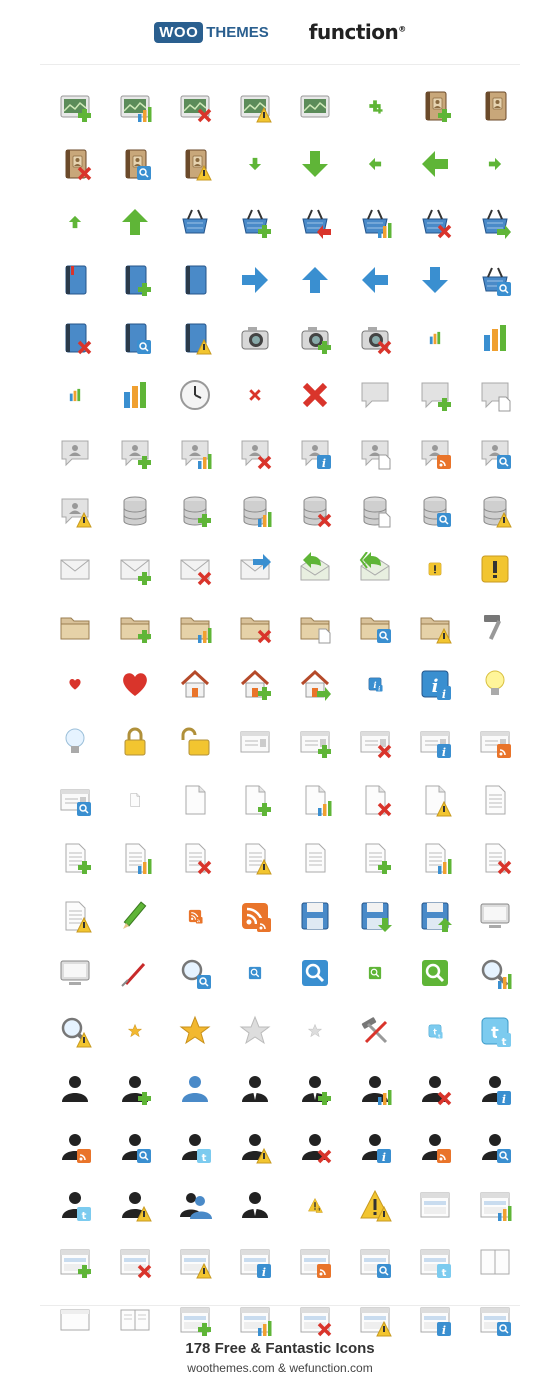  Describe the element at coordinates (504, 1099) in the screenshot. I see `svg-text: i` at that location.